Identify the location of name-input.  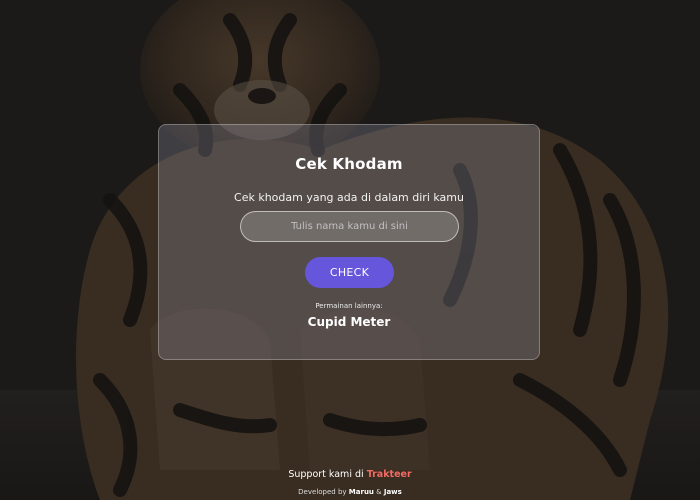
(349, 226).